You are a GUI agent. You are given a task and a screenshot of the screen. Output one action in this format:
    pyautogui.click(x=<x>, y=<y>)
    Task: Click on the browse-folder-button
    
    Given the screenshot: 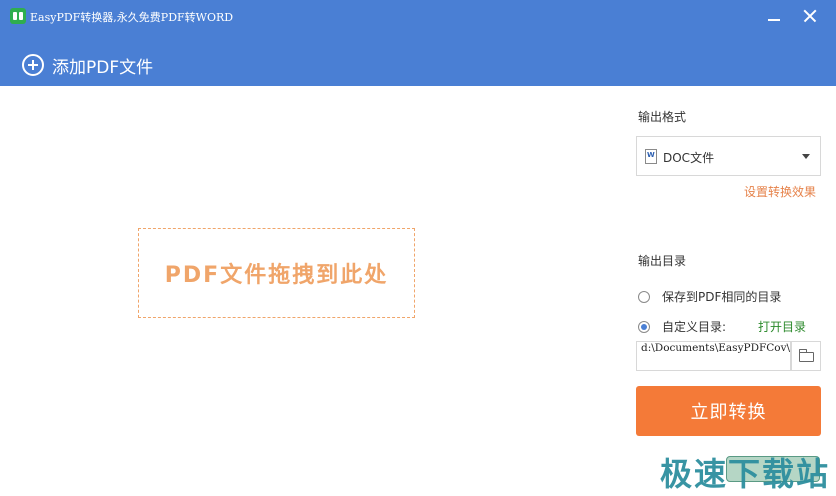 What is the action you would take?
    pyautogui.click(x=806, y=356)
    